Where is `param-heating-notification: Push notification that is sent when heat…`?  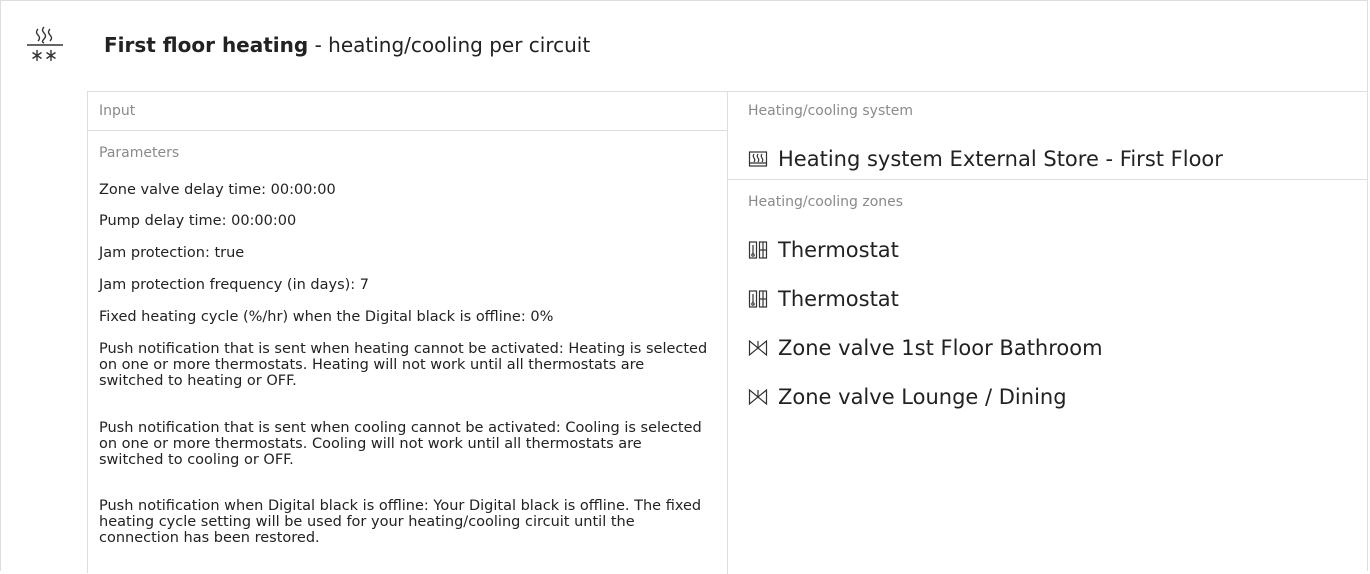
param-heating-notification: Push notification that is sent when heat… is located at coordinates (403, 365).